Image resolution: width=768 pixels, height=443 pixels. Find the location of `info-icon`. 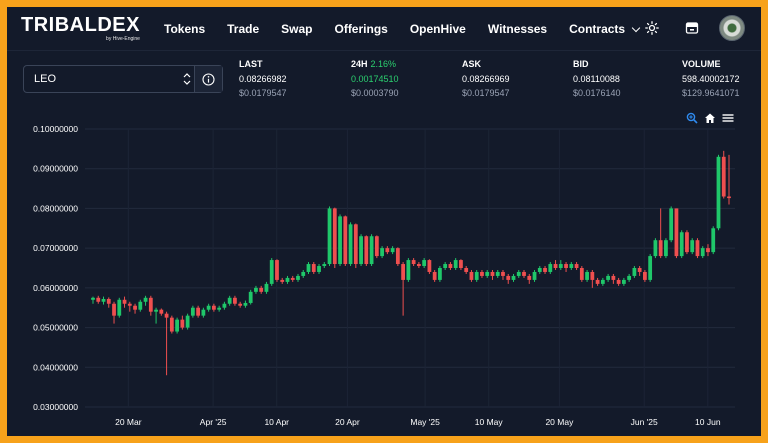

info-icon is located at coordinates (208, 79).